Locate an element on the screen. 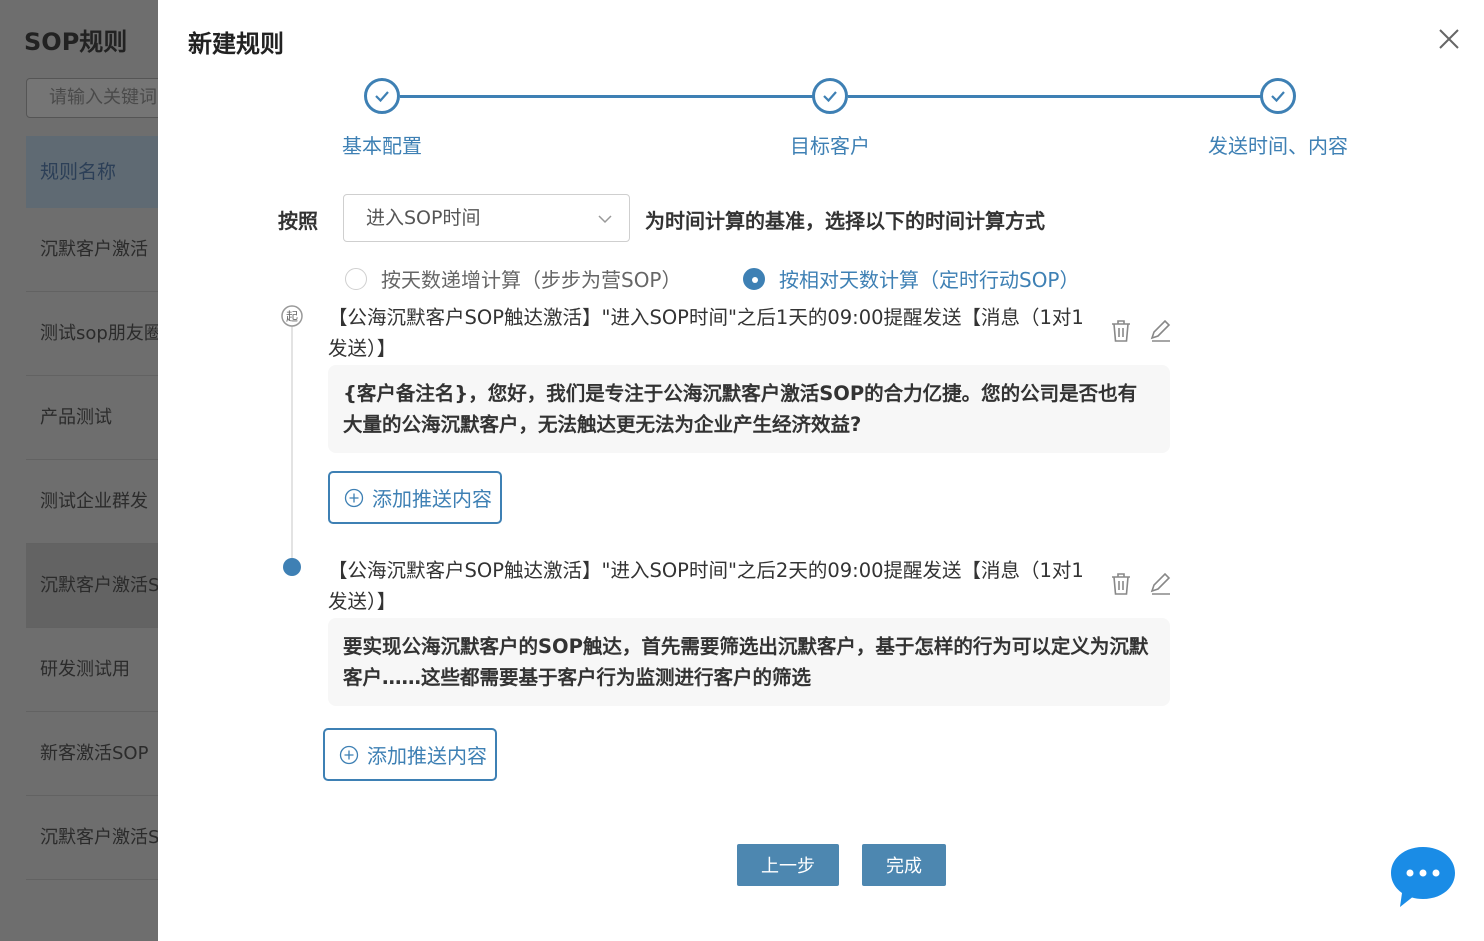 This screenshot has height=941, width=1484. step-label: 基本配置 is located at coordinates (382, 146).